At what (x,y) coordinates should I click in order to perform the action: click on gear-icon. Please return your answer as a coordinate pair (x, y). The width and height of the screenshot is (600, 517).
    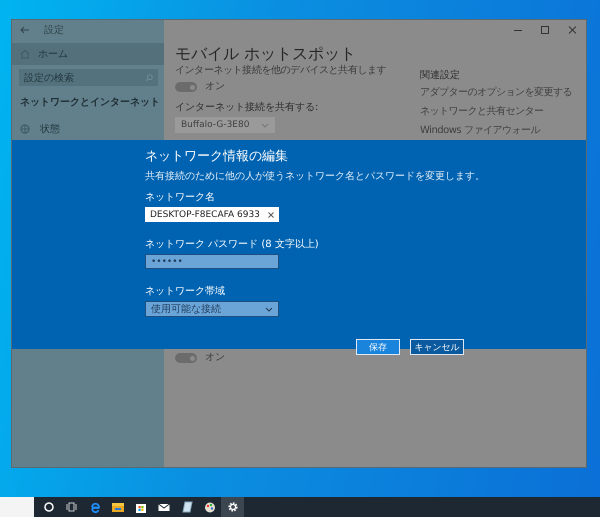
    Looking at the image, I should click on (233, 507).